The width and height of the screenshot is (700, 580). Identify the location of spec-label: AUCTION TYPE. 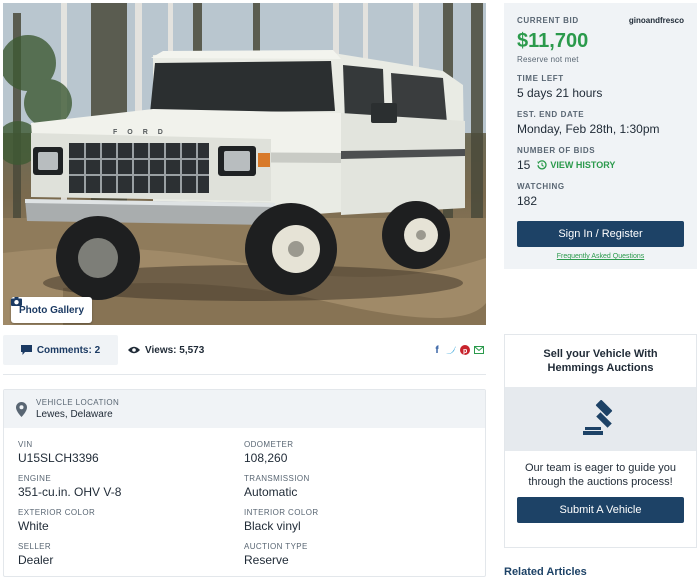
(276, 546).